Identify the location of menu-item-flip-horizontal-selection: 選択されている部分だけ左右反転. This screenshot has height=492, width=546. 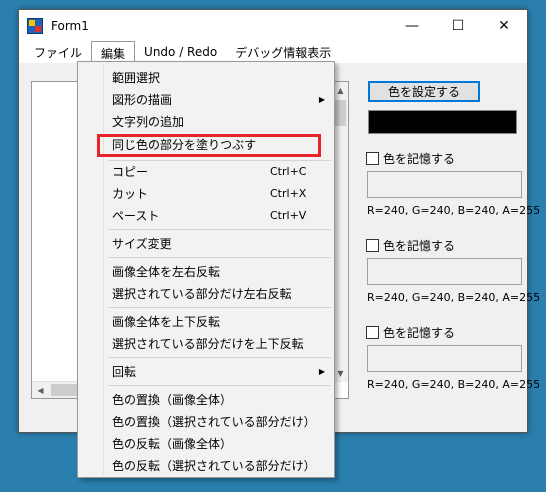
(221, 293).